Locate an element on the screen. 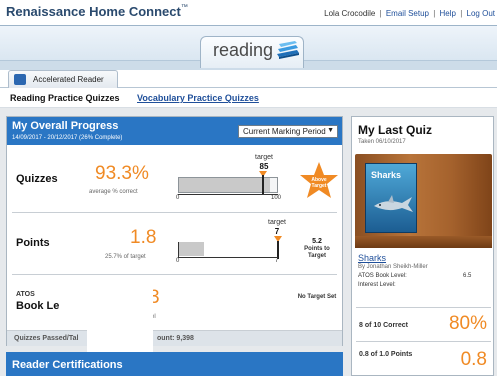 Image resolution: width=497 pixels, height=376 pixels. correct-percent: 80% is located at coordinates (467, 323).